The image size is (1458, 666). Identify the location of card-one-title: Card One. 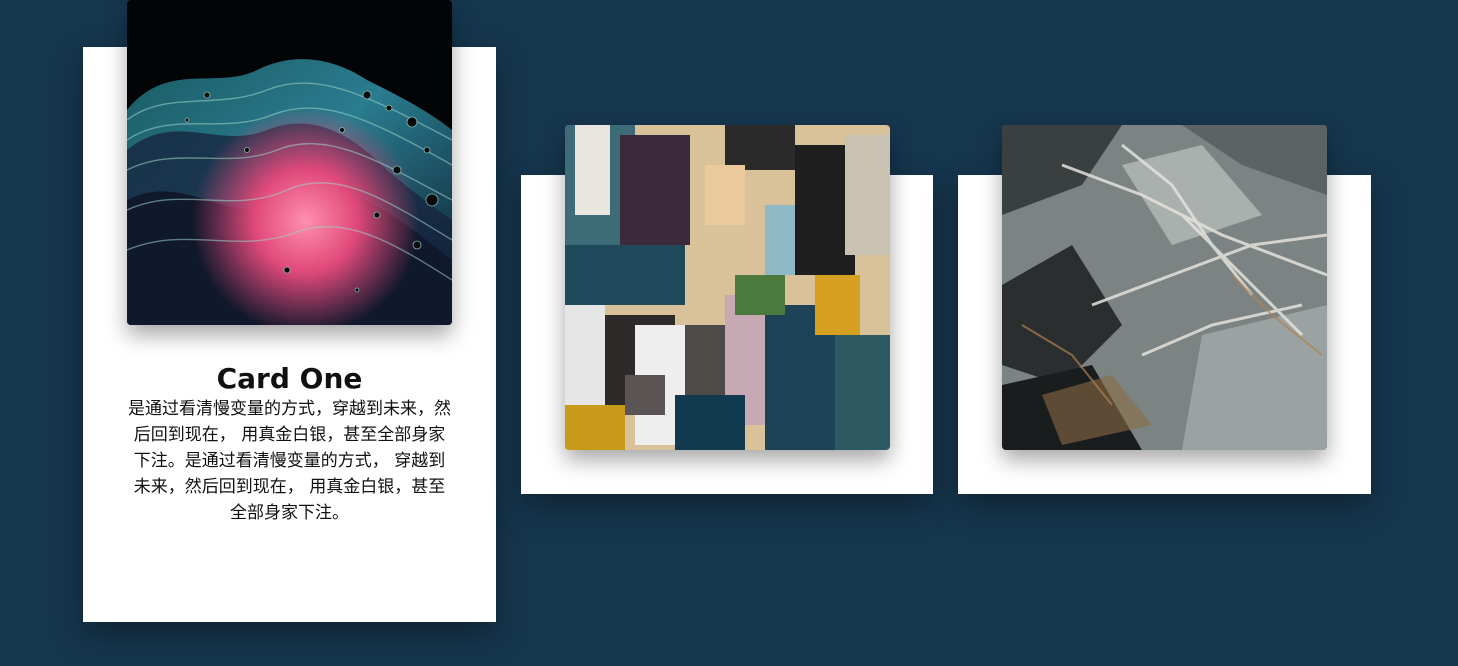
(289, 378).